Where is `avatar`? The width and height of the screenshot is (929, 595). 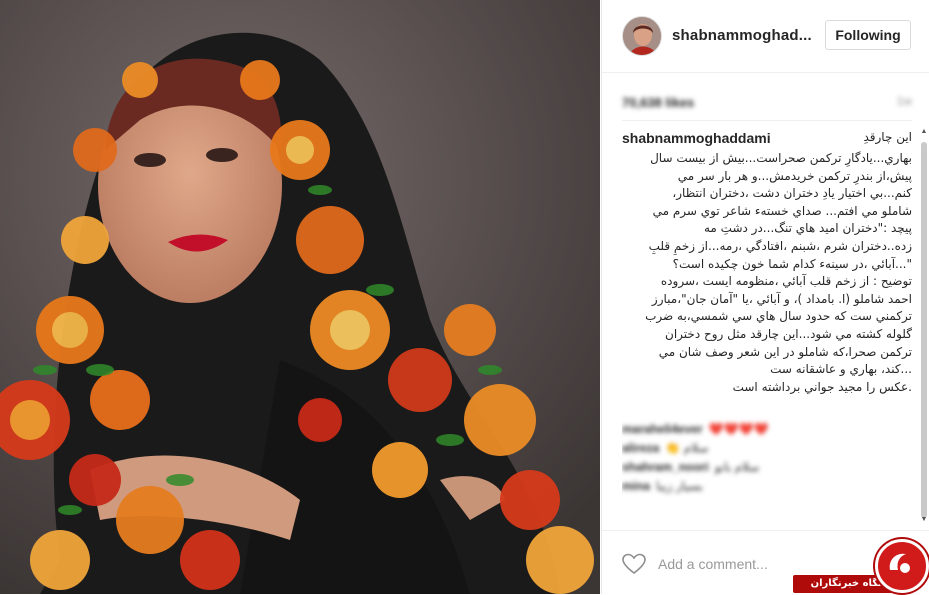
avatar is located at coordinates (642, 36).